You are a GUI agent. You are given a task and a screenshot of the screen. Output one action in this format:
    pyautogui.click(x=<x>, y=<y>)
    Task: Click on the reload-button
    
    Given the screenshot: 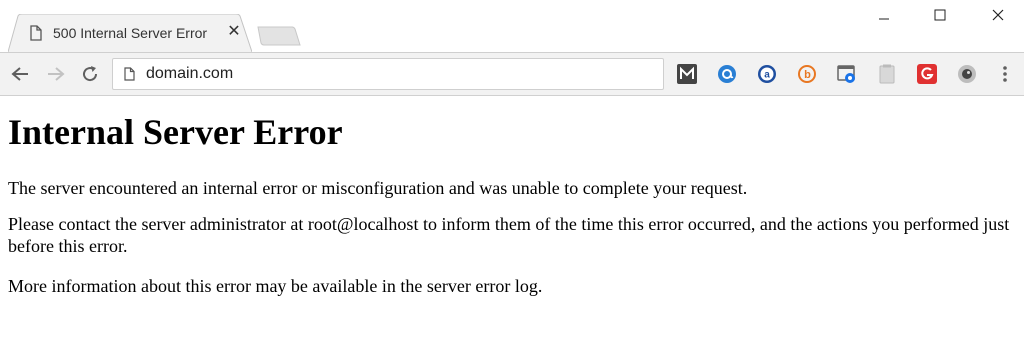 What is the action you would take?
    pyautogui.click(x=90, y=74)
    